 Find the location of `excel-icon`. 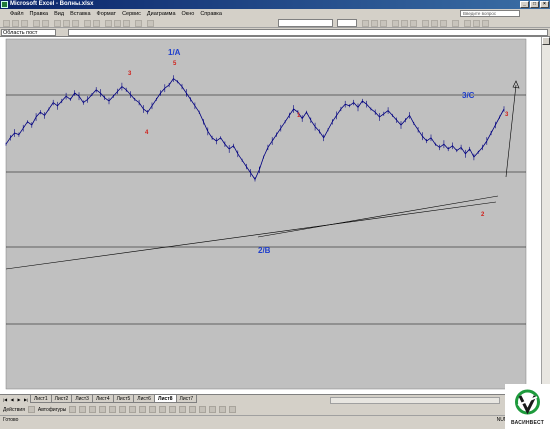

excel-icon is located at coordinates (4, 4).